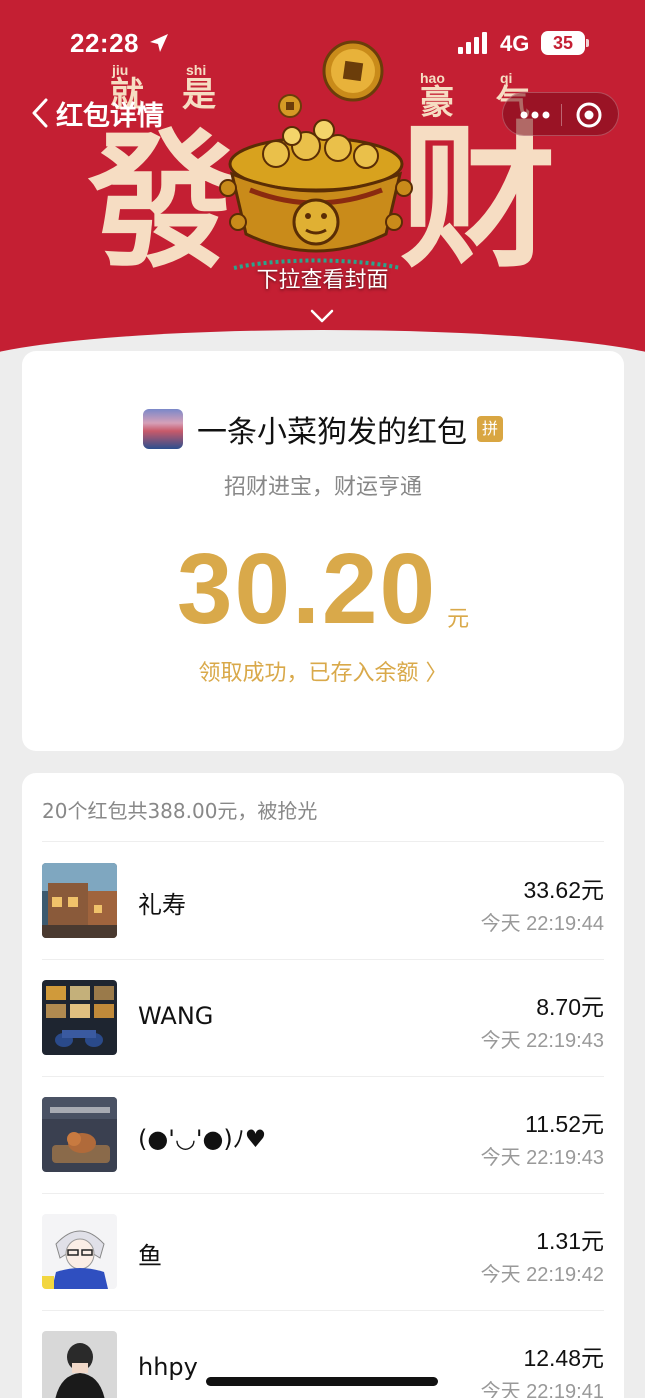 The width and height of the screenshot is (645, 1398). I want to click on close-target-icon, so click(589, 115).